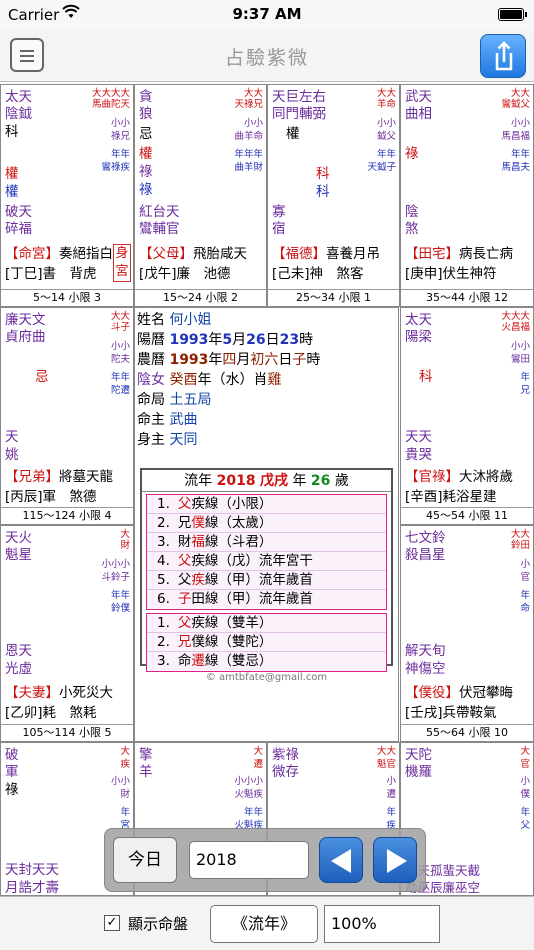 This screenshot has width=534, height=950. What do you see at coordinates (459, 477) in the screenshot?
I see `palace-label-line: 【官祿】大沐將歲` at bounding box center [459, 477].